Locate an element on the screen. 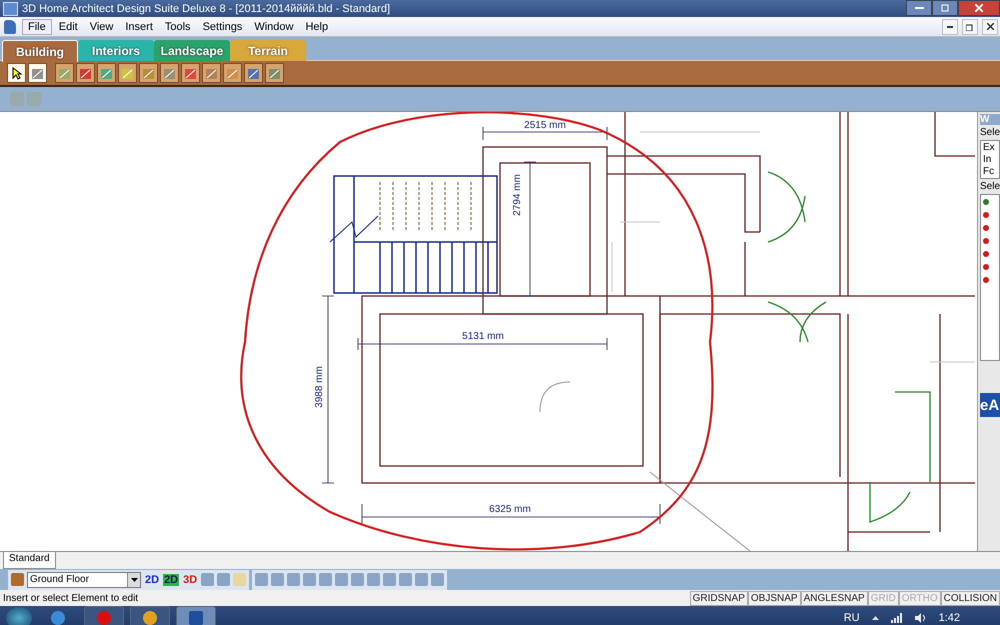  signal-icon is located at coordinates (896, 618).